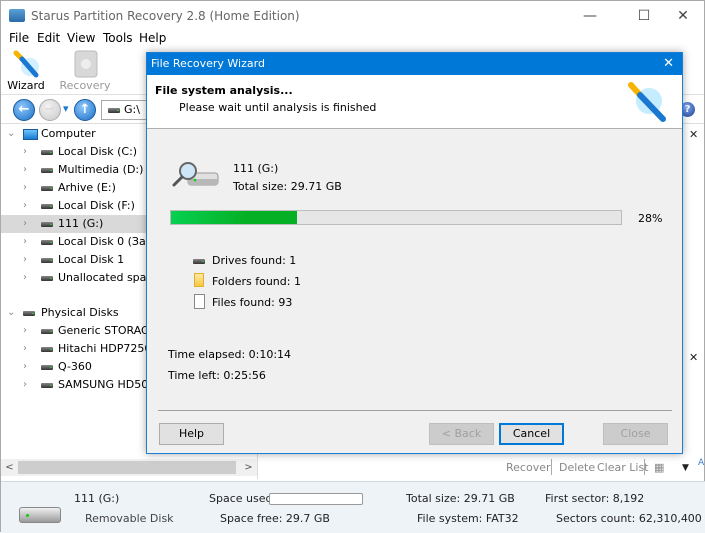 The image size is (705, 533). Describe the element at coordinates (103, 348) in the screenshot. I see `tree-label: Hitachi HDP725016` at that location.